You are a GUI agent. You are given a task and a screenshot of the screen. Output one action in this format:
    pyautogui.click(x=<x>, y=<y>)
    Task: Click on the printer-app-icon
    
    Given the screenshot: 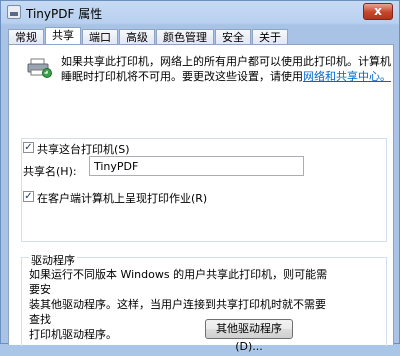 What is the action you would take?
    pyautogui.click(x=14, y=12)
    